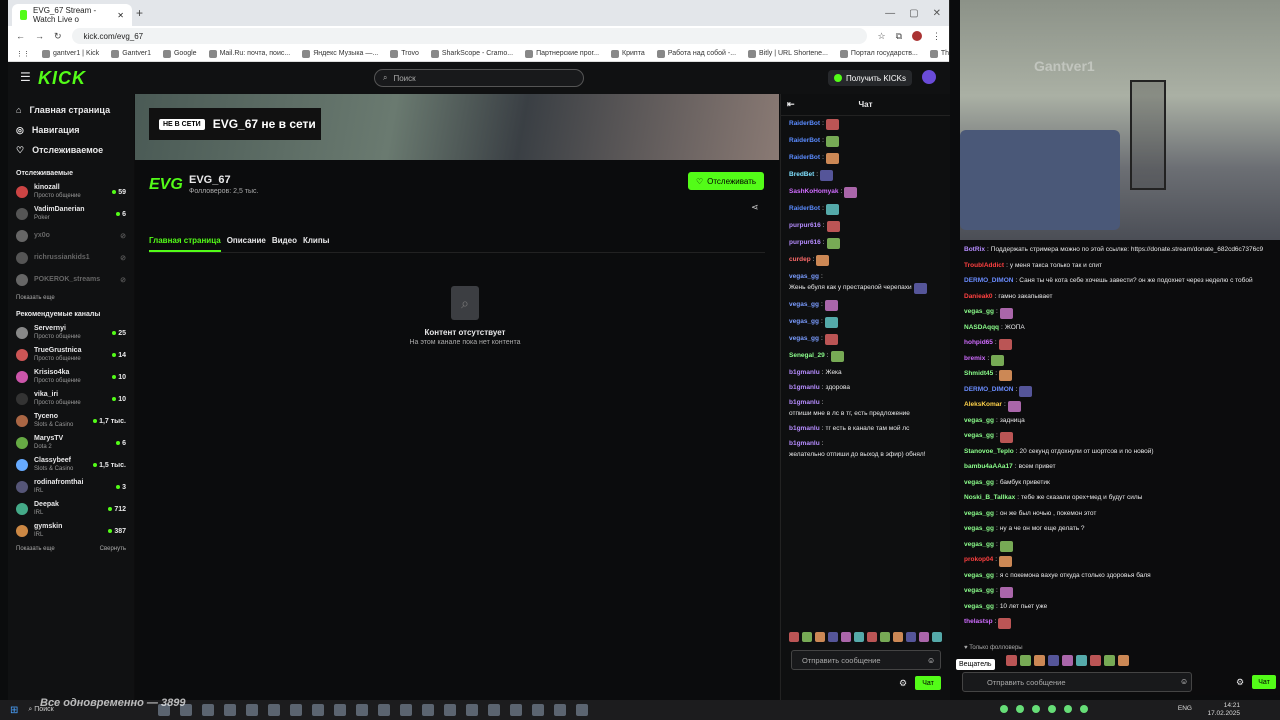  What do you see at coordinates (929, 77) in the screenshot?
I see `user-avatar` at bounding box center [929, 77].